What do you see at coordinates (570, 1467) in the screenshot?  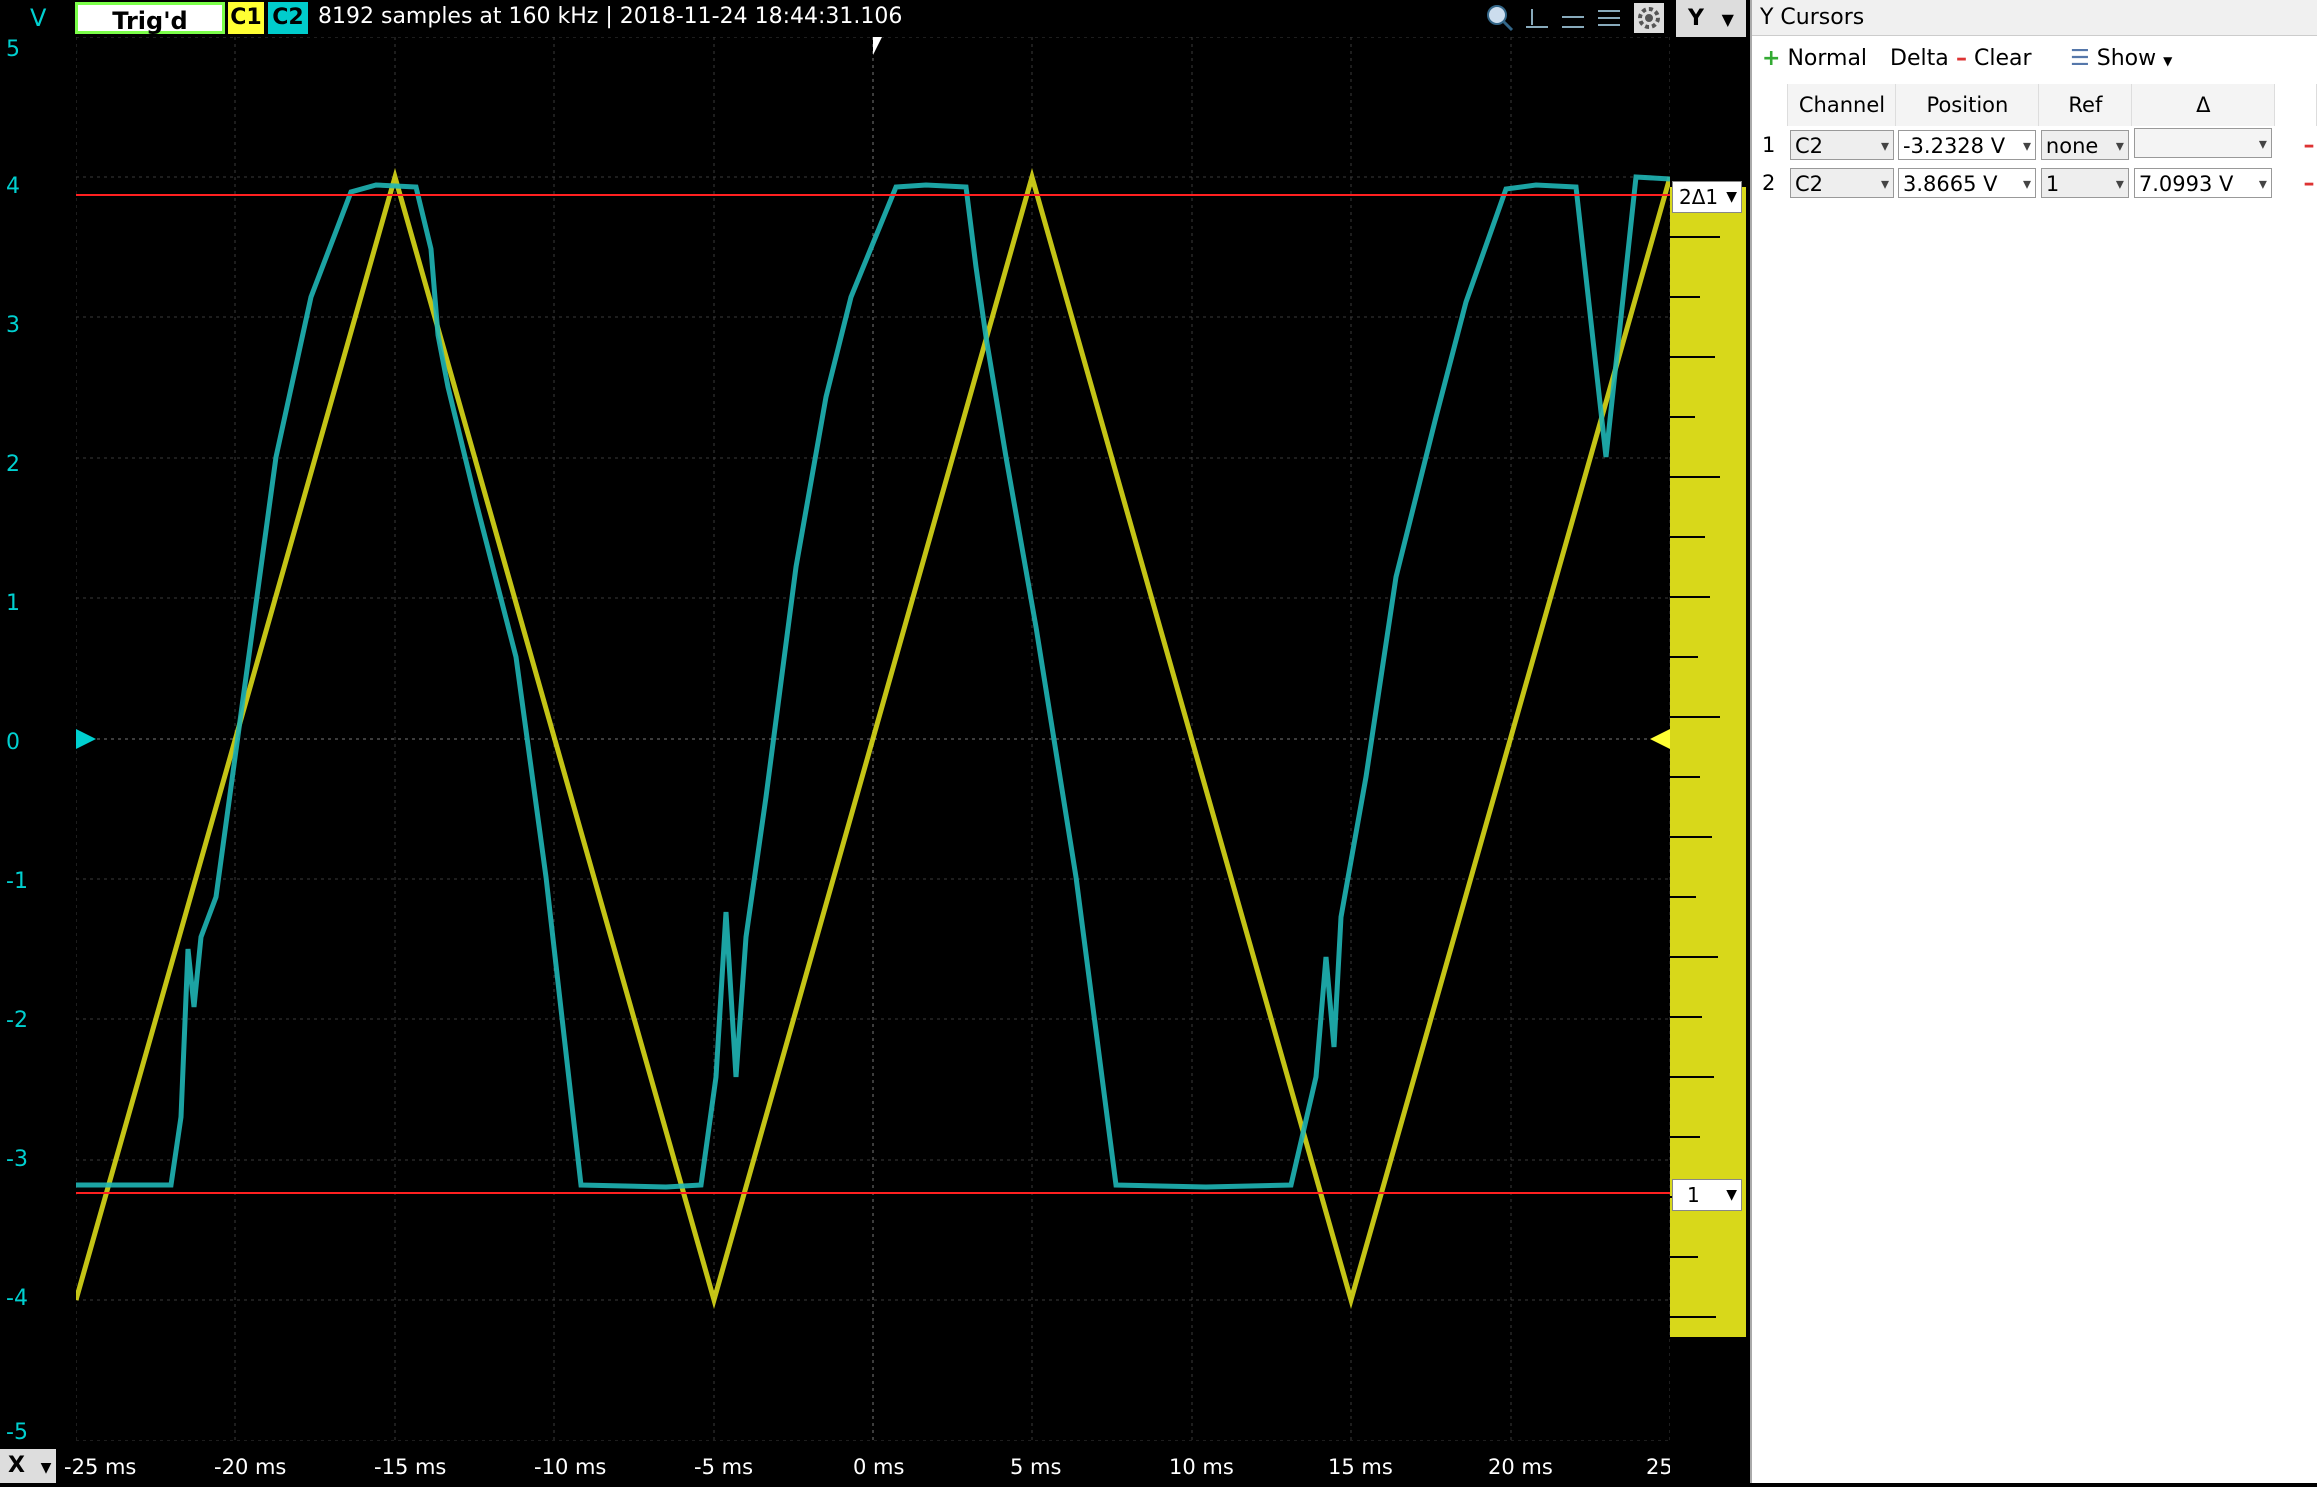 I see `x-tick-label: -10 ms` at bounding box center [570, 1467].